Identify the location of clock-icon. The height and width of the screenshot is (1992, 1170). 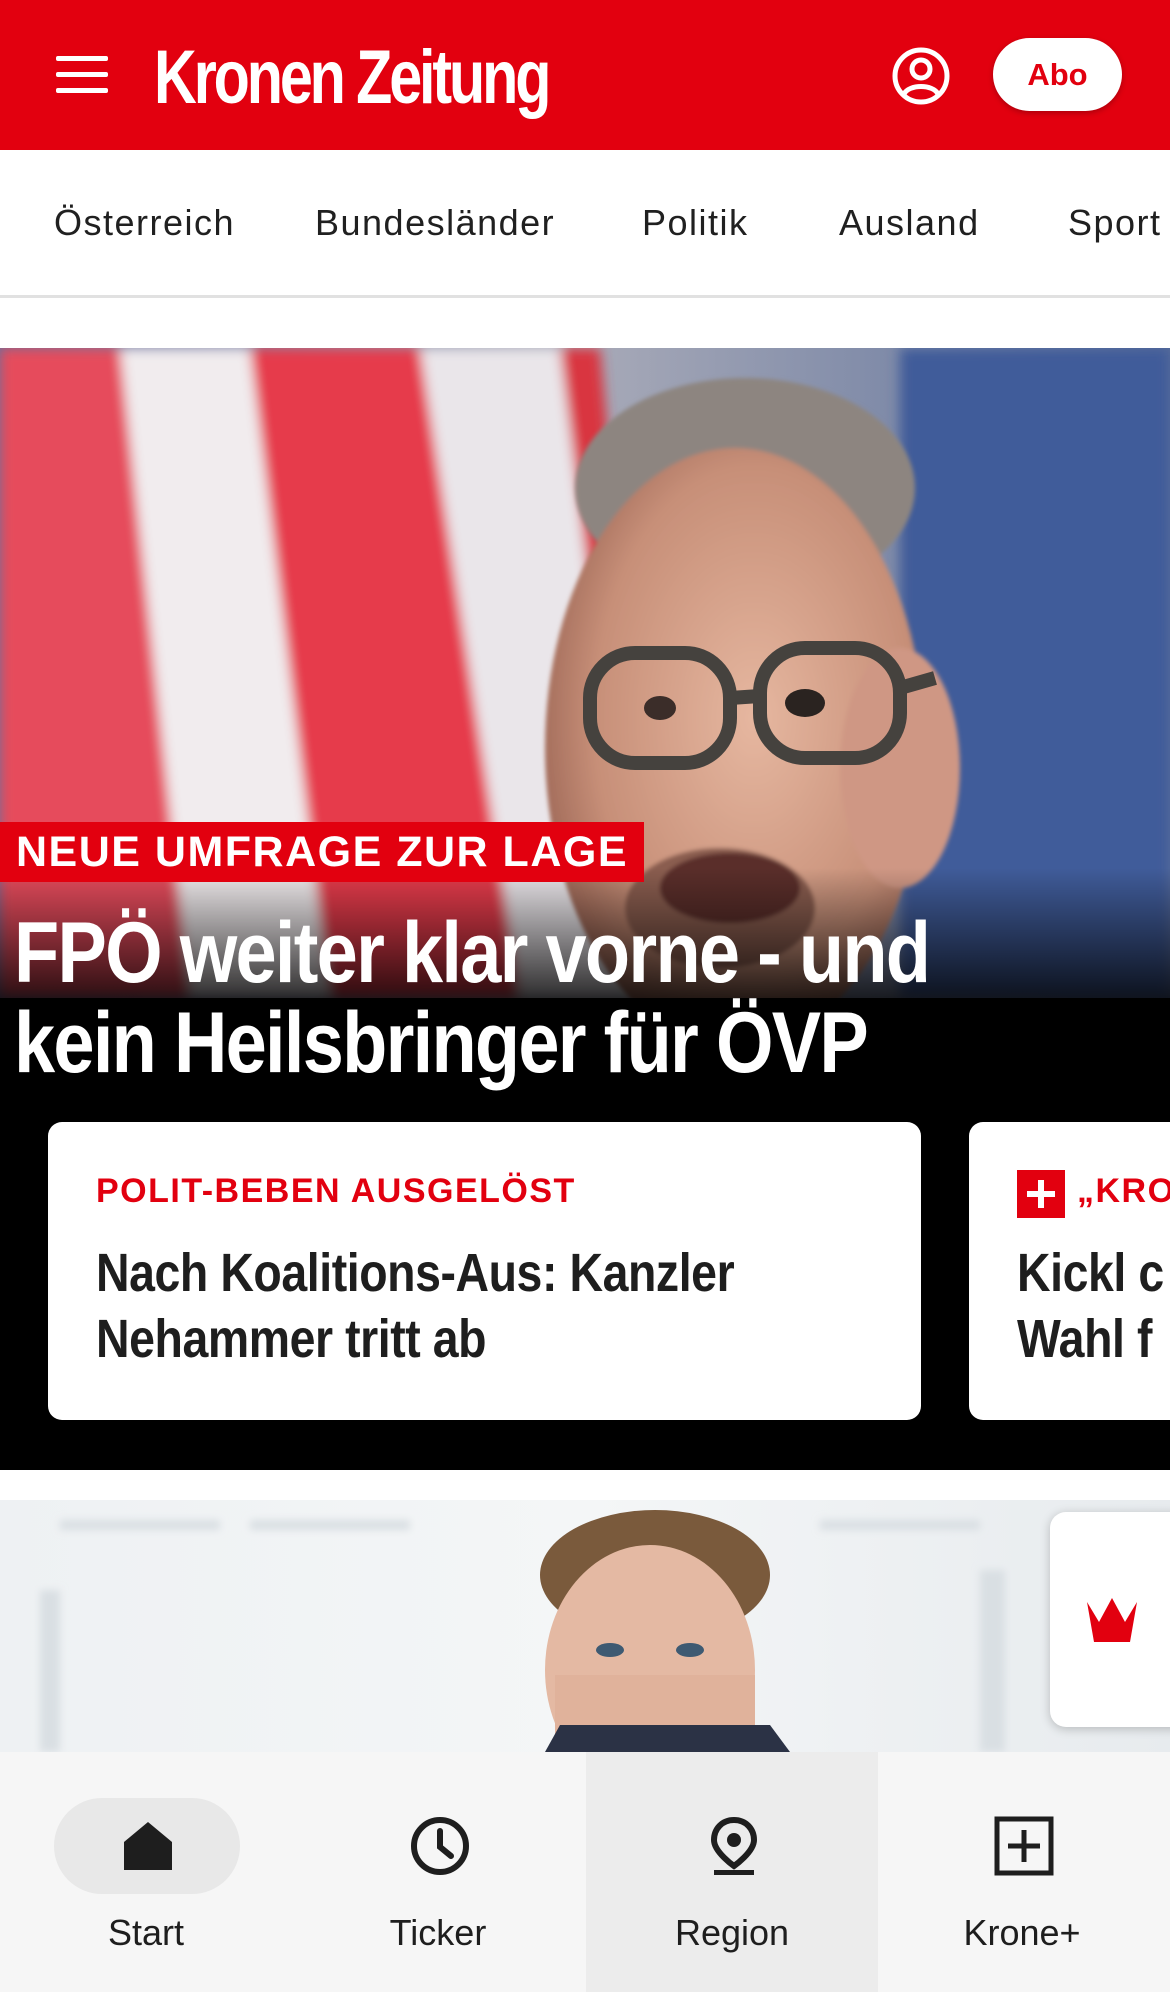
(440, 1846).